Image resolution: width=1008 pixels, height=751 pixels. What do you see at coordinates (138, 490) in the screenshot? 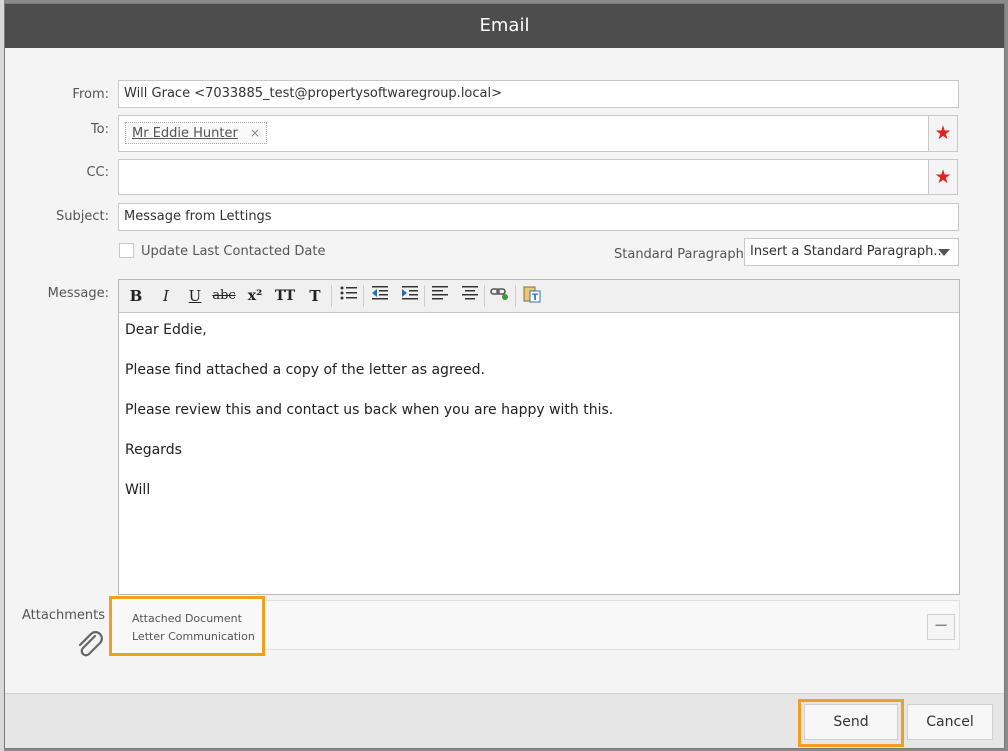
I see `message-line: Will` at bounding box center [138, 490].